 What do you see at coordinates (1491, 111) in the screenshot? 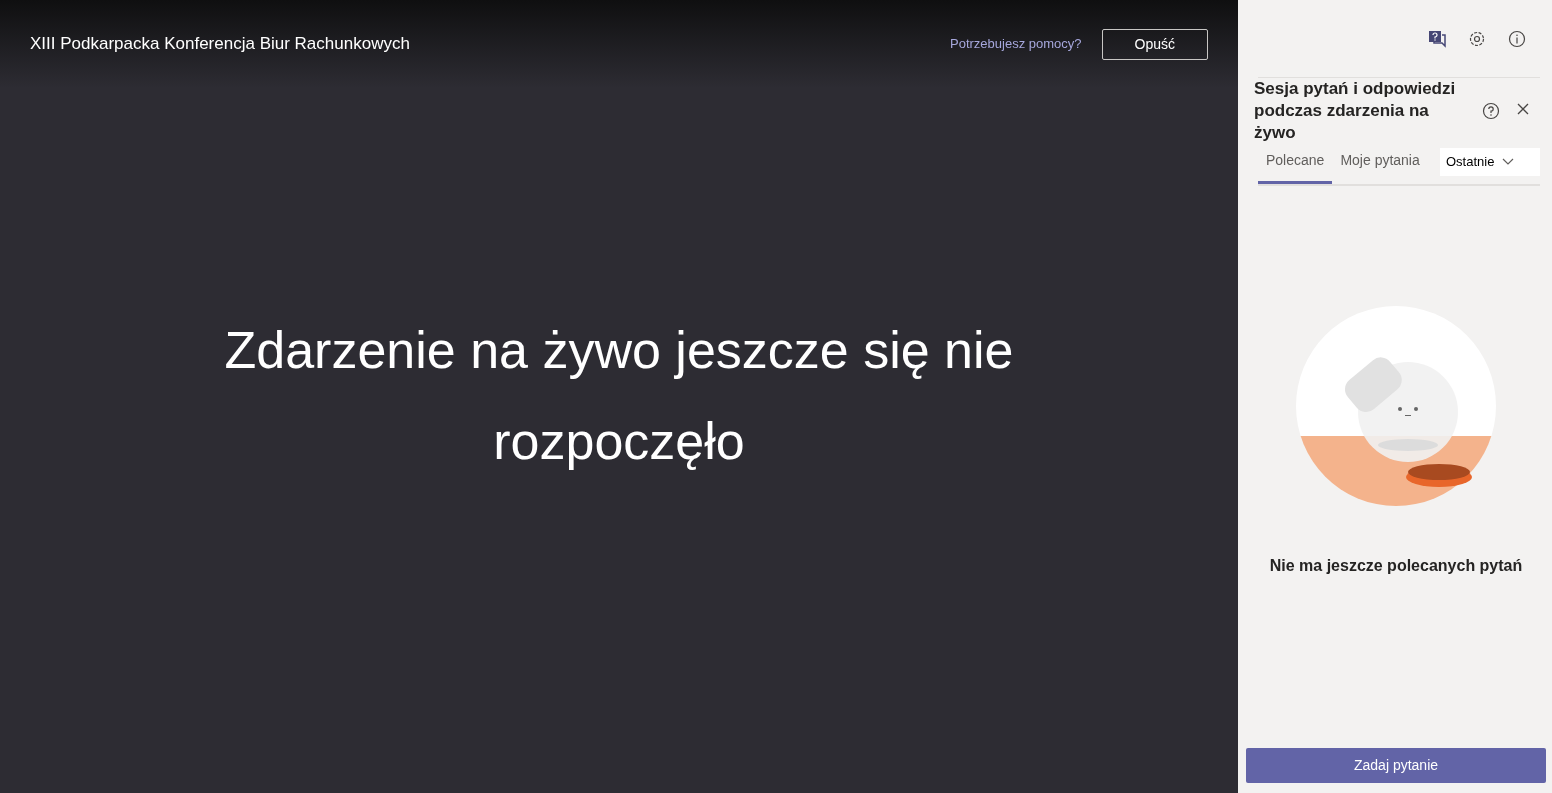
I see `help-icon` at bounding box center [1491, 111].